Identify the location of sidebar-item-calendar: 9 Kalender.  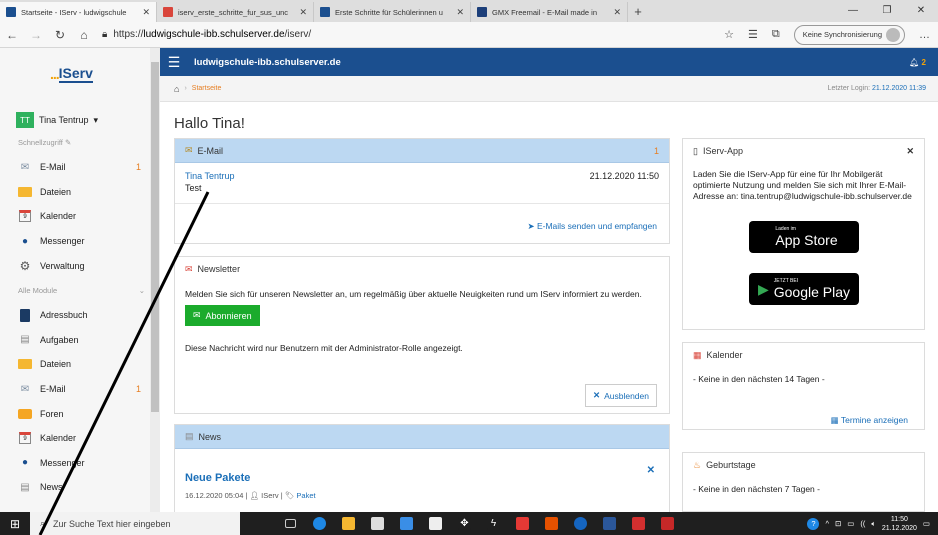
(79, 216).